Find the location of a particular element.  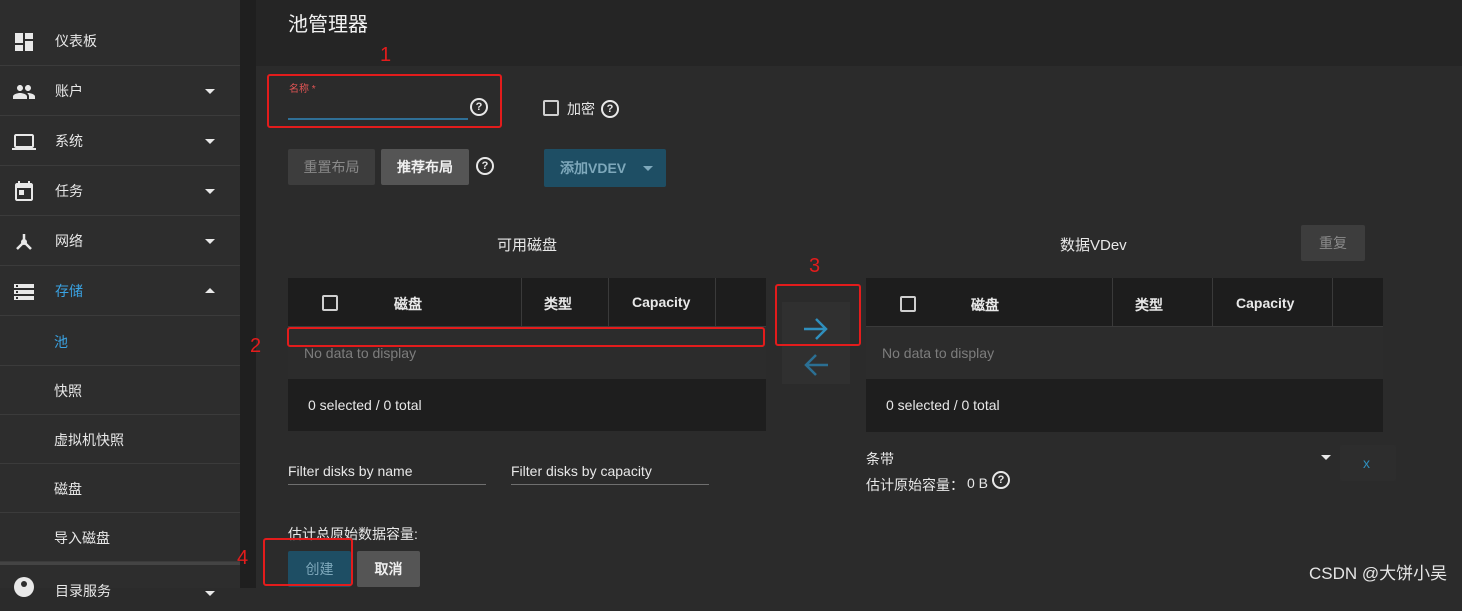

caret-up-icon is located at coordinates (210, 290).